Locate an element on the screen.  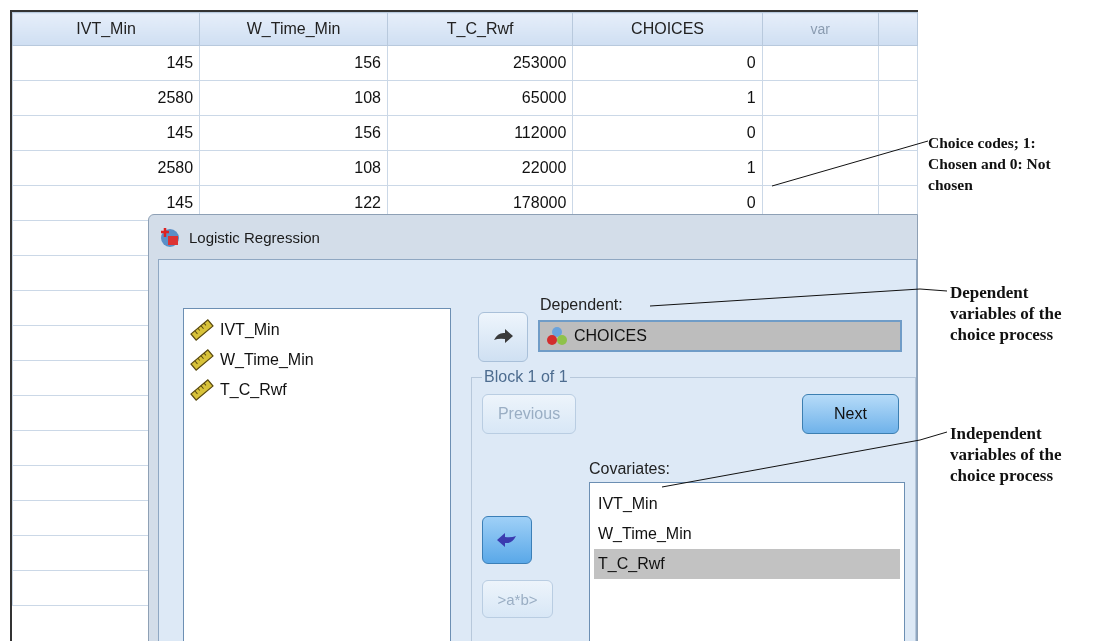
next-button: Next is located at coordinates (850, 414).